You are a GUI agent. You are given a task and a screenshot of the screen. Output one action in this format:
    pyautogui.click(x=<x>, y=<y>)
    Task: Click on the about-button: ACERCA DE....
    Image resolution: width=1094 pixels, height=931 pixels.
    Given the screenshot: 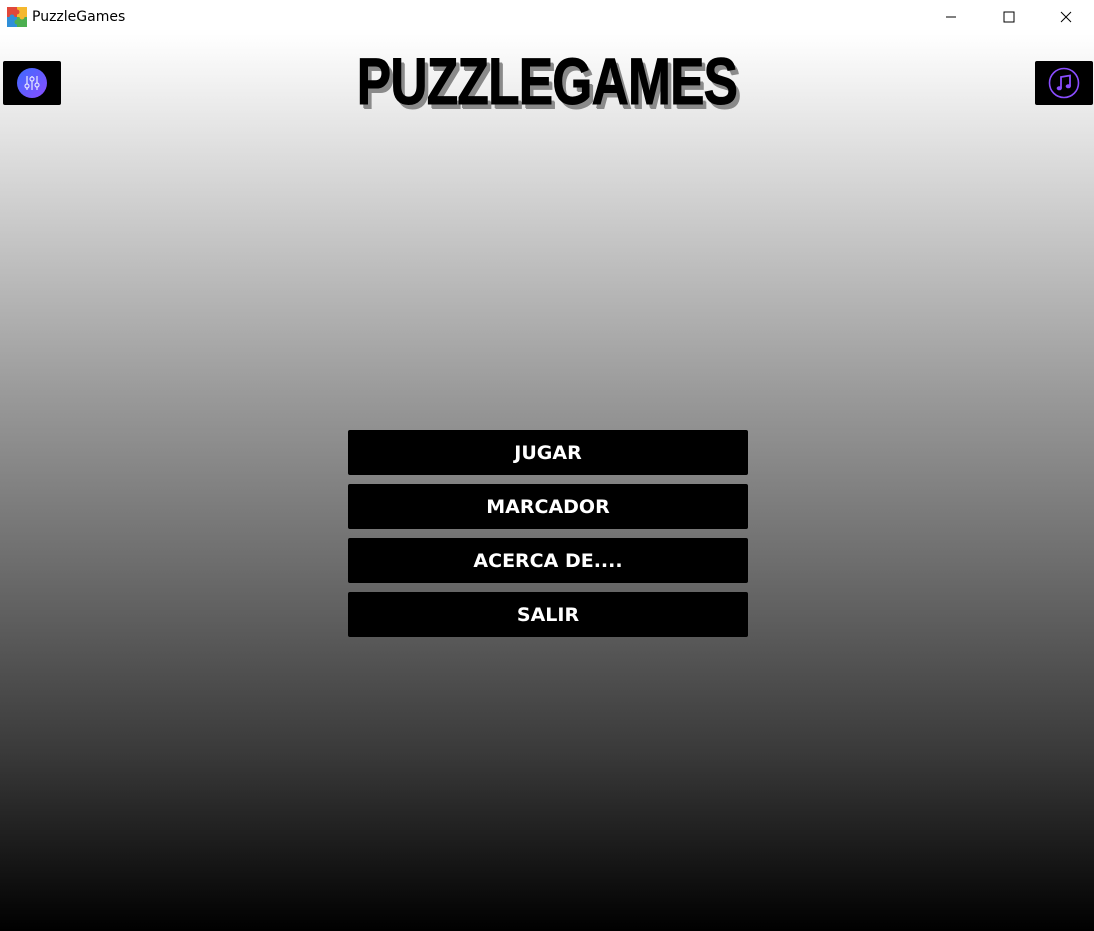 What is the action you would take?
    pyautogui.click(x=548, y=560)
    